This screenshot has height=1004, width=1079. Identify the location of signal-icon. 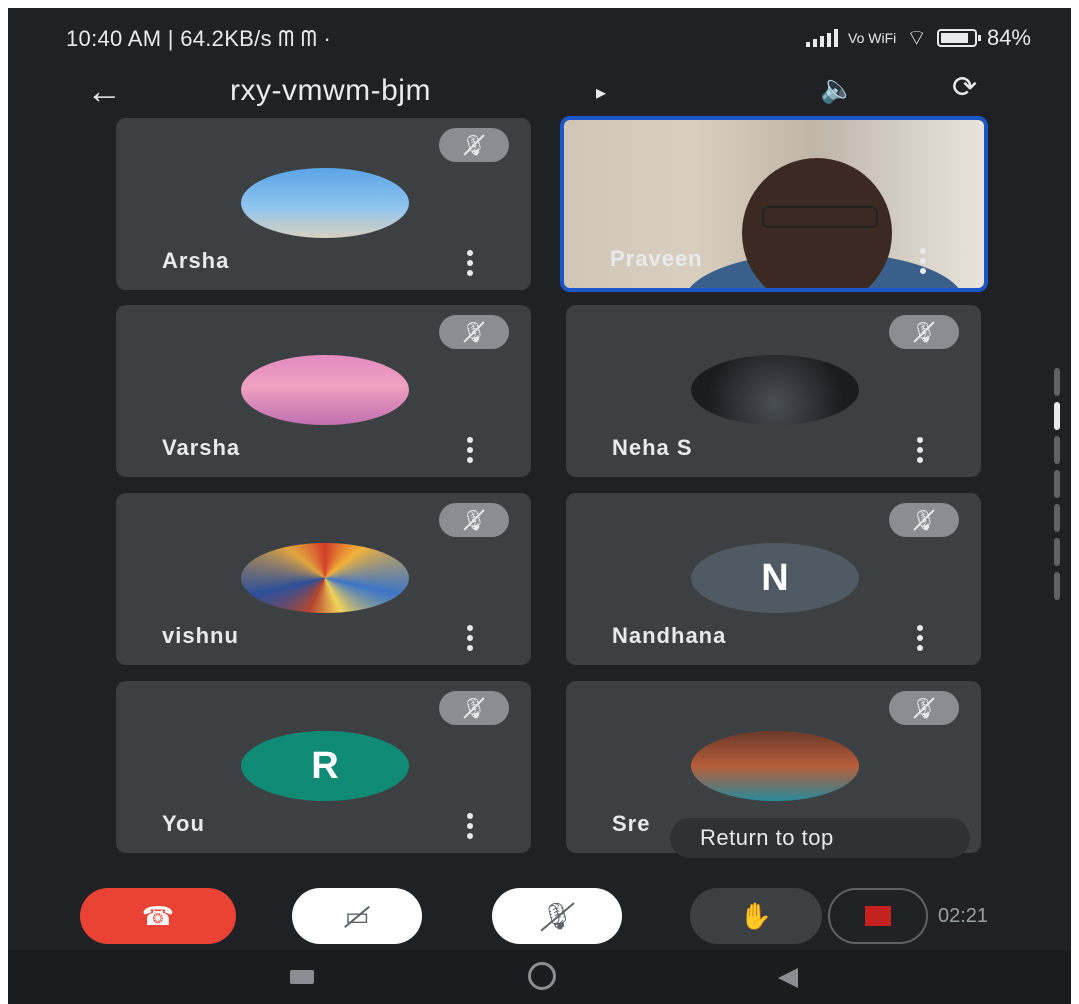
(822, 38).